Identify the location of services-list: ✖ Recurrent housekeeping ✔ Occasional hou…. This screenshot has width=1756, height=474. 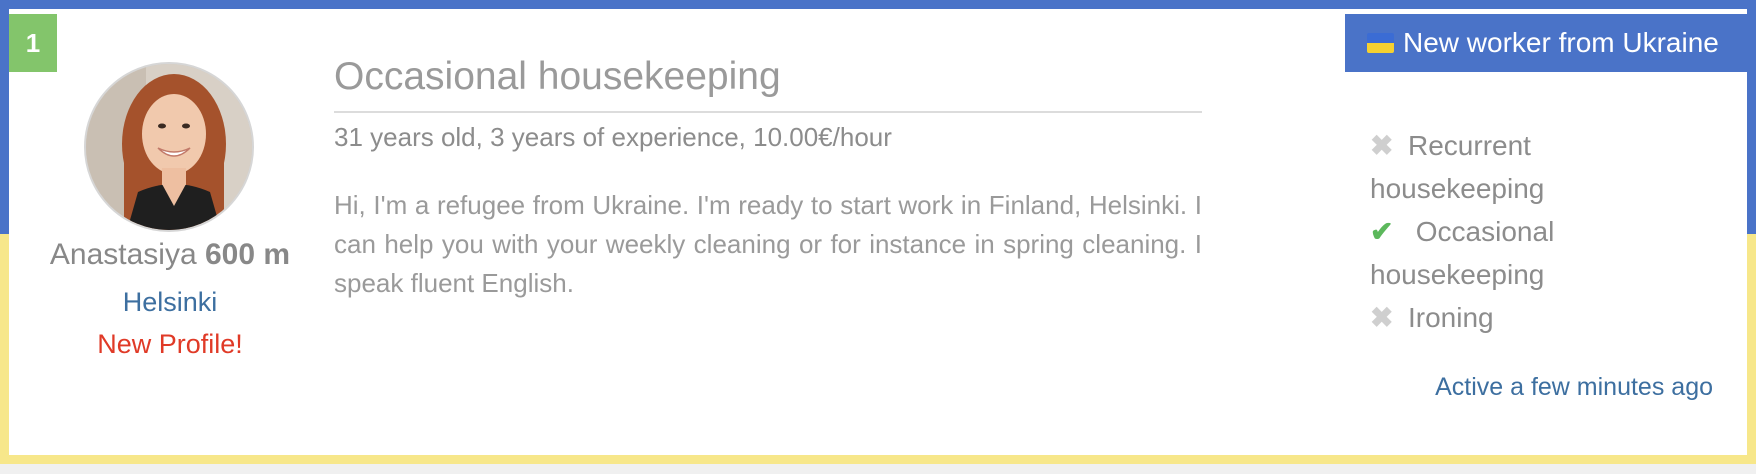
(1540, 231).